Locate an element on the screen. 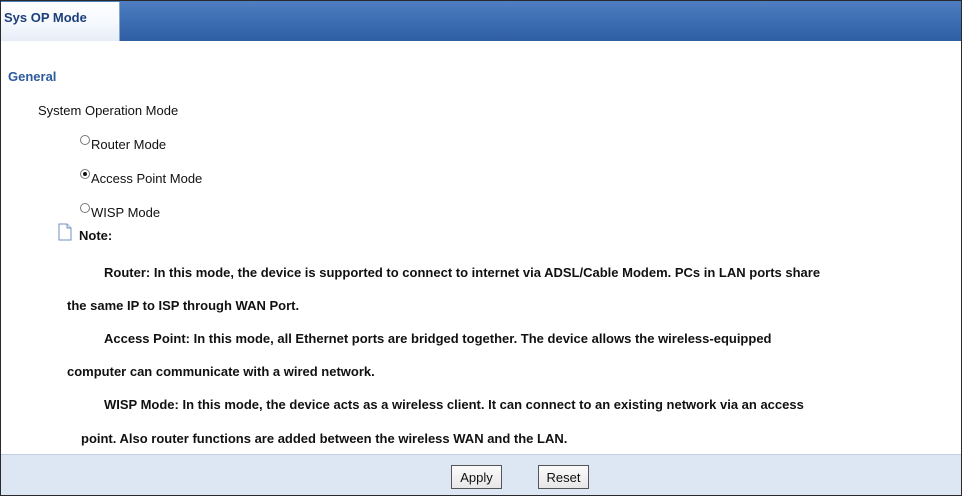 This screenshot has width=962, height=496. wisp-mode-label: WISP Mode is located at coordinates (126, 212).